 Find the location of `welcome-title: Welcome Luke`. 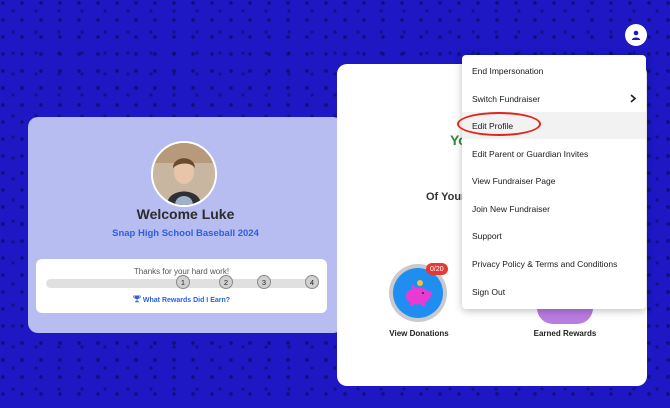

welcome-title: Welcome Luke is located at coordinates (185, 214).